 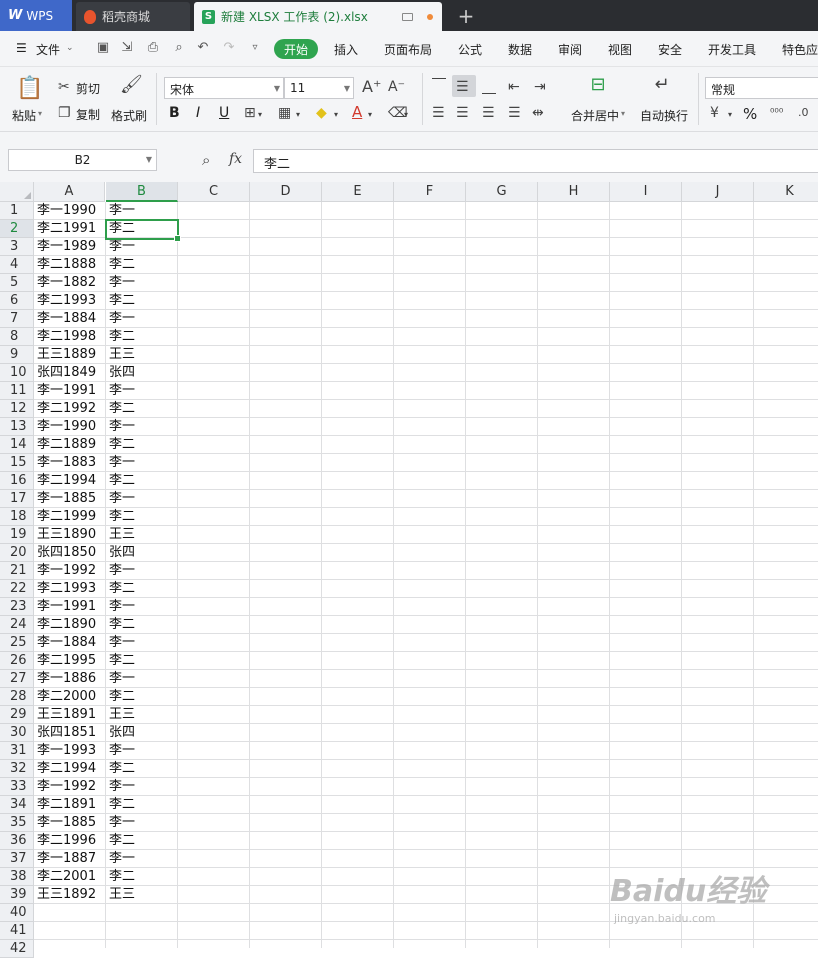 What do you see at coordinates (142, 192) in the screenshot?
I see `column-header-b: B` at bounding box center [142, 192].